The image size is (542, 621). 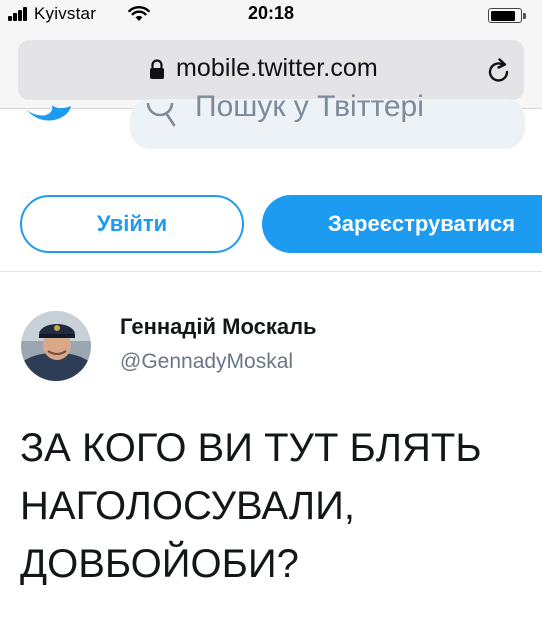 I want to click on twitter-header: Пошук у Твіттері, so click(x=271, y=124).